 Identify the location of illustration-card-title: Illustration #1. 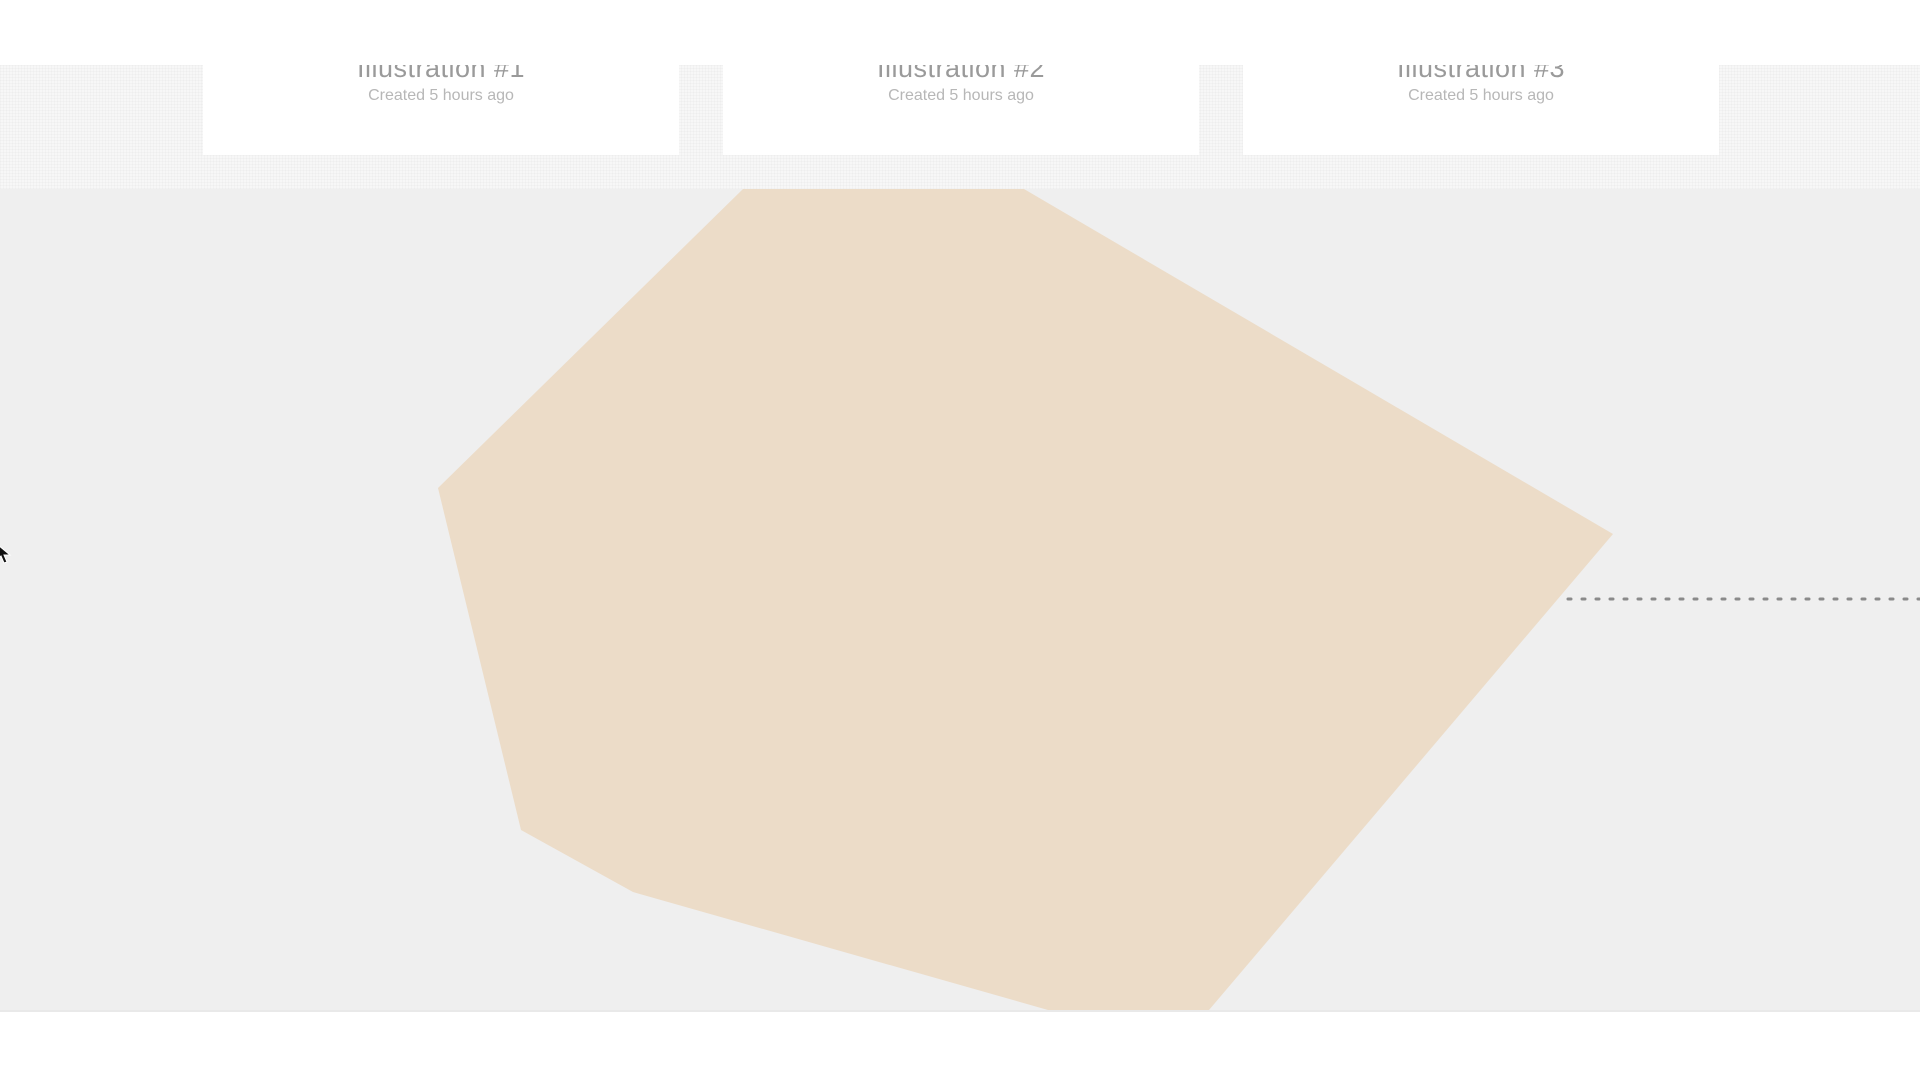
(441, 74).